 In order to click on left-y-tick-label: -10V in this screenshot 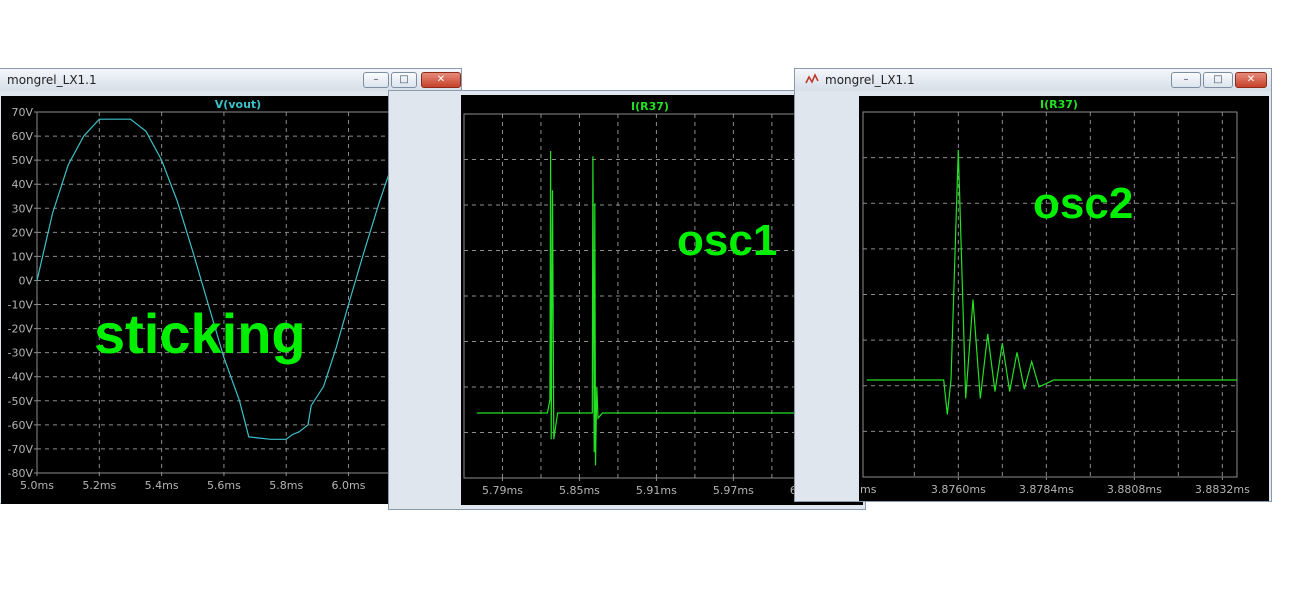, I will do `click(21, 305)`.